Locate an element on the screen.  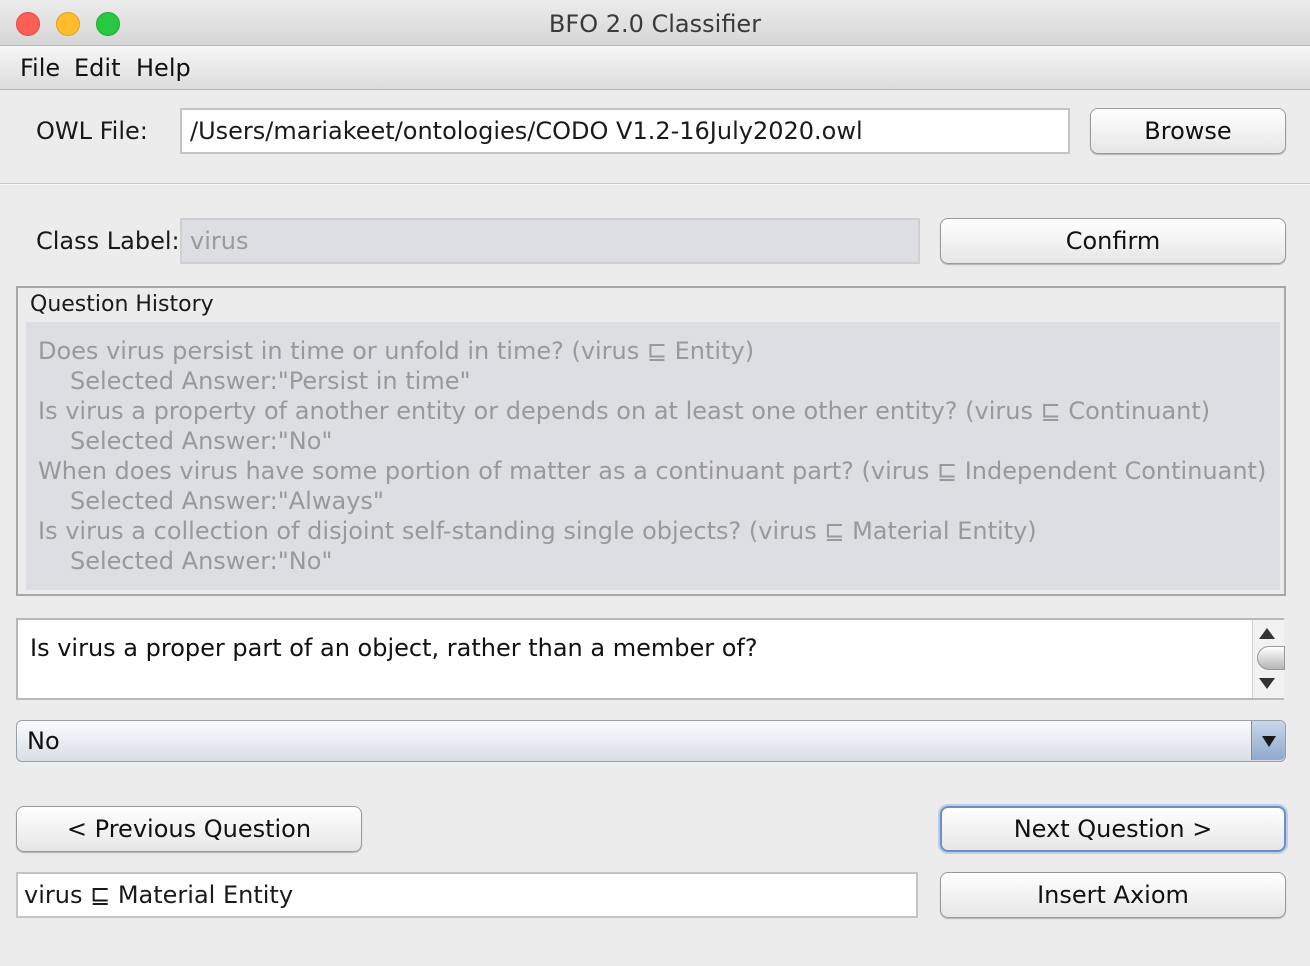
menu-help: Help is located at coordinates (163, 68).